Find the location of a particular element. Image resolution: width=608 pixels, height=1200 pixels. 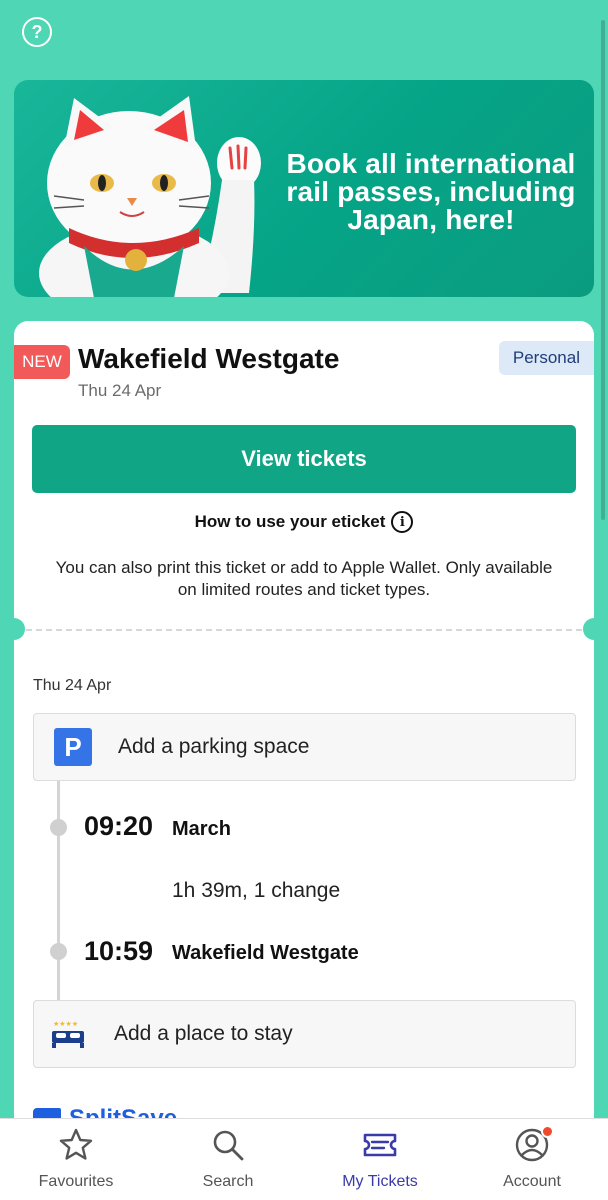

destination-title: Wakefield Westgate is located at coordinates (209, 358).